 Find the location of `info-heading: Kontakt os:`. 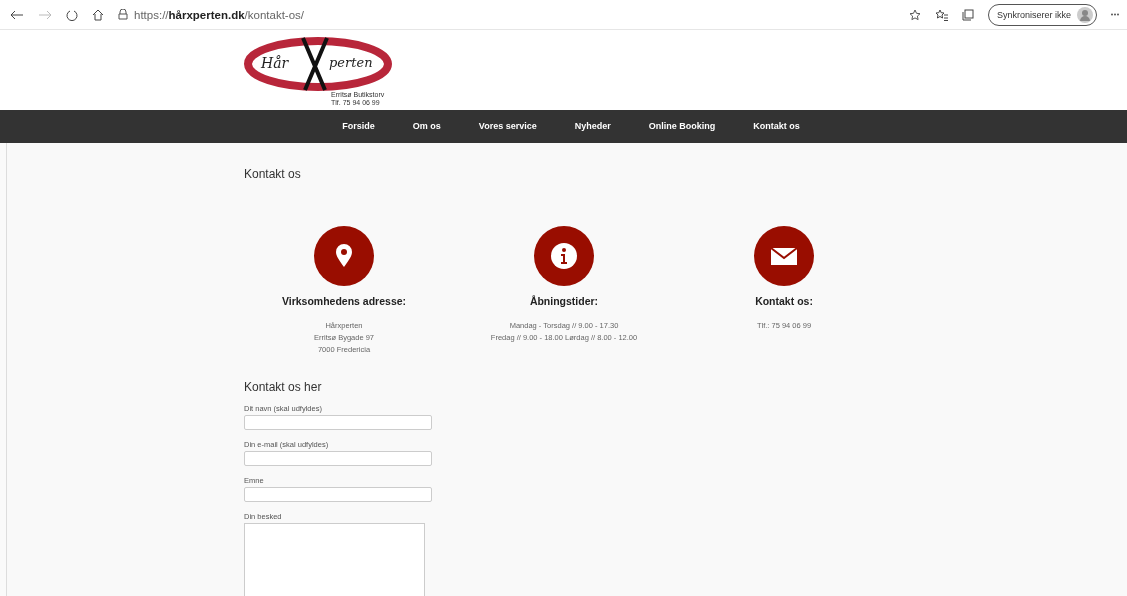

info-heading: Kontakt os: is located at coordinates (784, 301).